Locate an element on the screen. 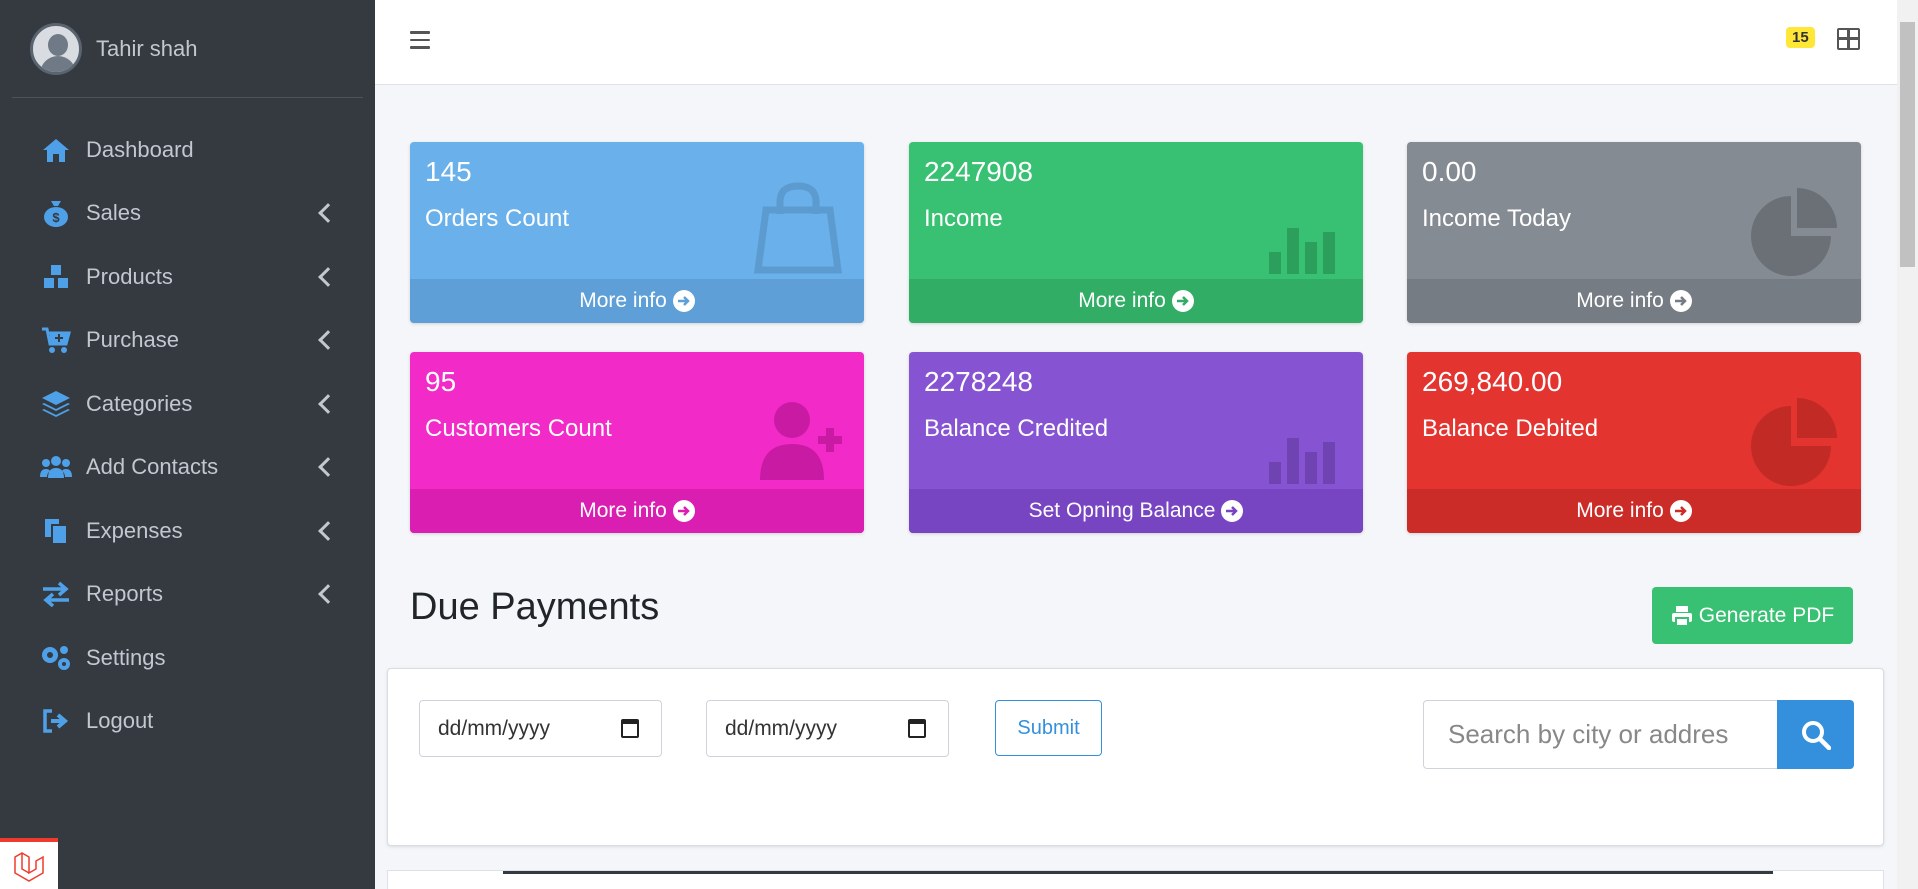 Image resolution: width=1918 pixels, height=889 pixels. set-opening-balance-link: Set Opning Balance is located at coordinates (1136, 511).